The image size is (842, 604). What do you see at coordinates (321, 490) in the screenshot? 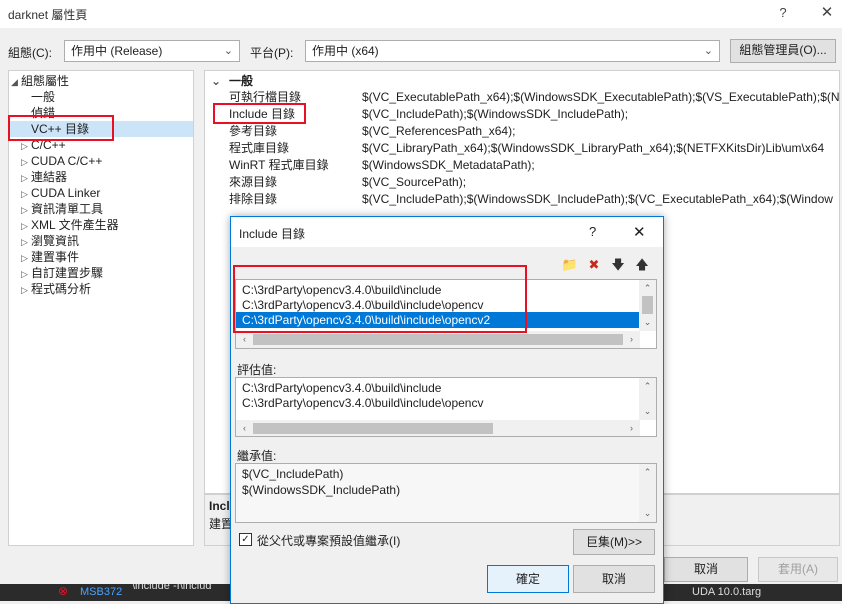
I see `inherited-entry: $(WindowsSDK_IncludePath)` at bounding box center [321, 490].